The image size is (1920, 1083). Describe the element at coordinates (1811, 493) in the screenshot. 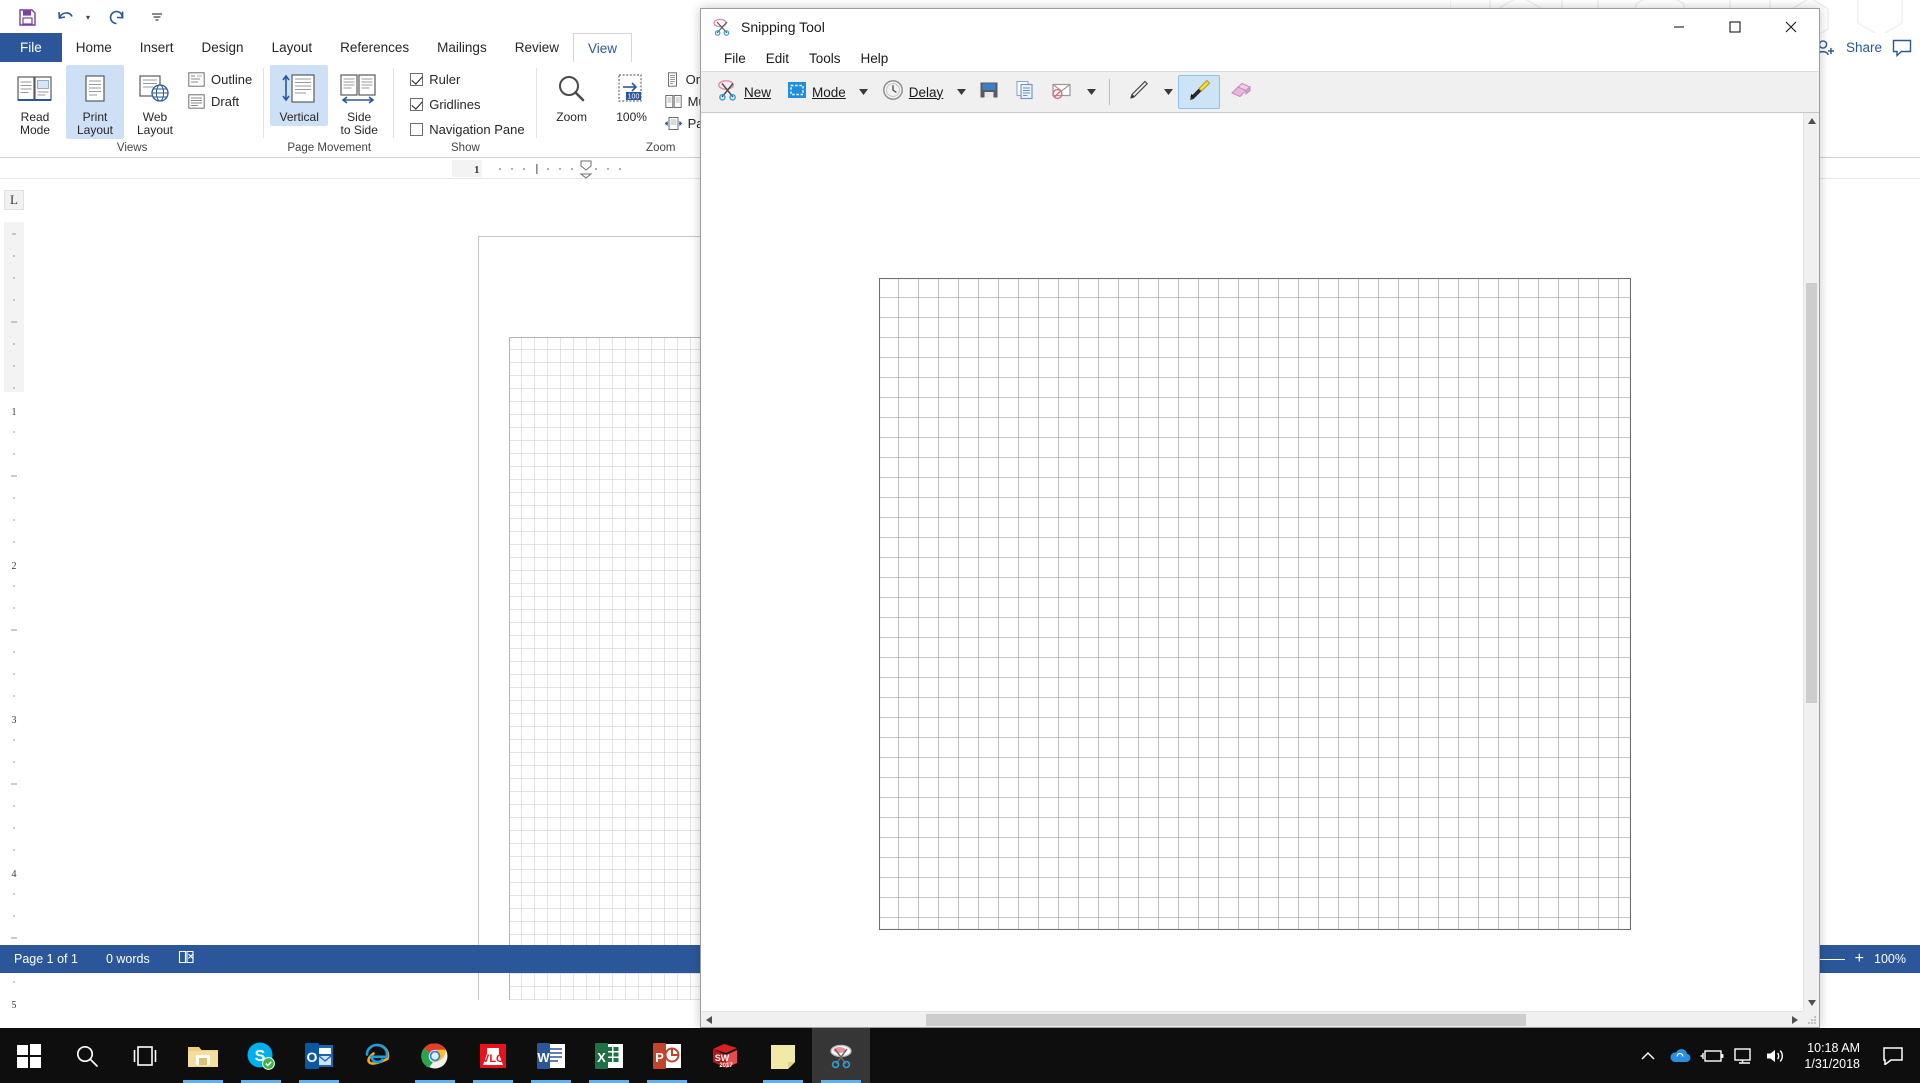

I see `vertical-scroll-thumb` at that location.